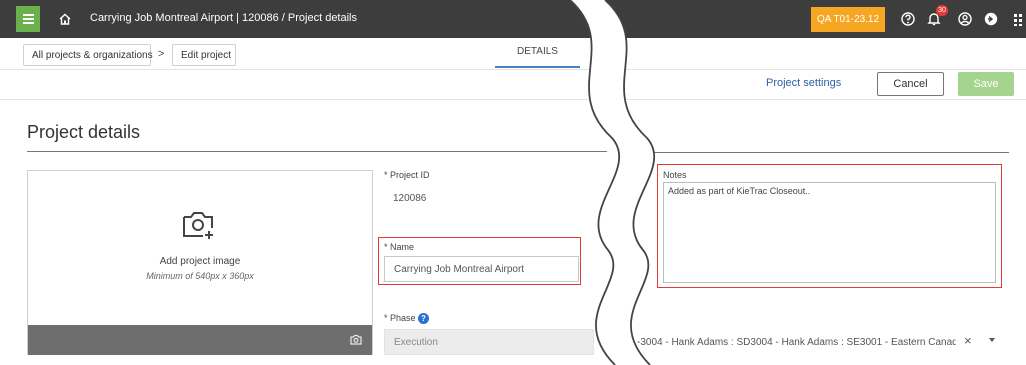  I want to click on all-projects-link: All projects & organizations, so click(88, 55).